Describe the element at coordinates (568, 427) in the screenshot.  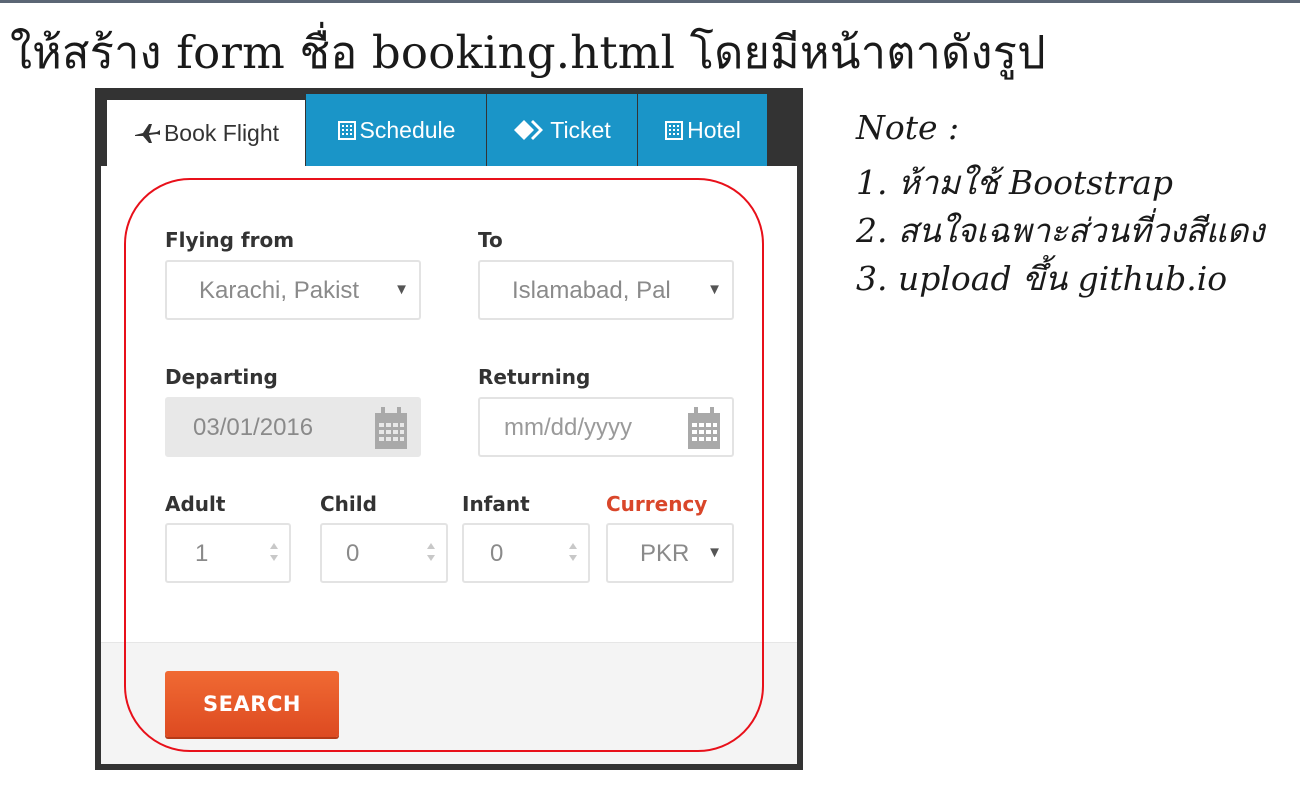
I see `returning-placeholder: mm/dd/yyyy` at that location.